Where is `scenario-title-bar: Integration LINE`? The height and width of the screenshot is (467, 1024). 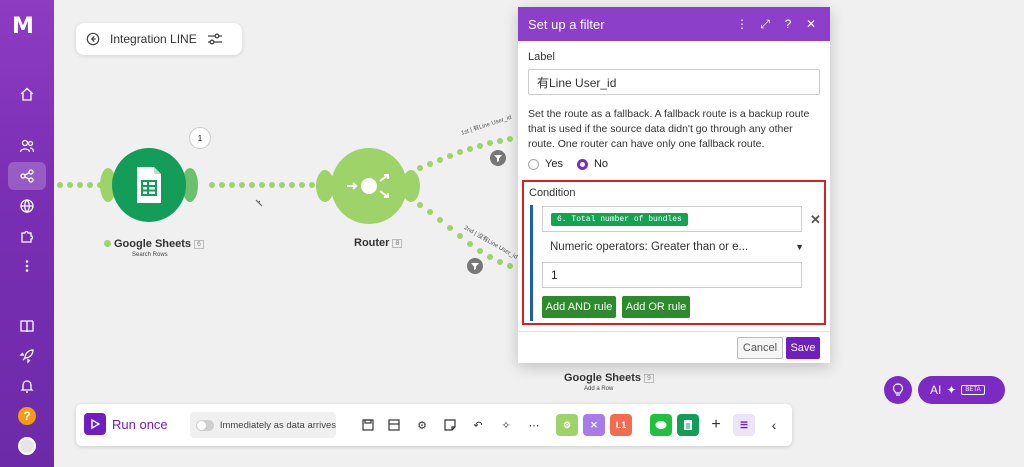 scenario-title-bar: Integration LINE is located at coordinates (159, 39).